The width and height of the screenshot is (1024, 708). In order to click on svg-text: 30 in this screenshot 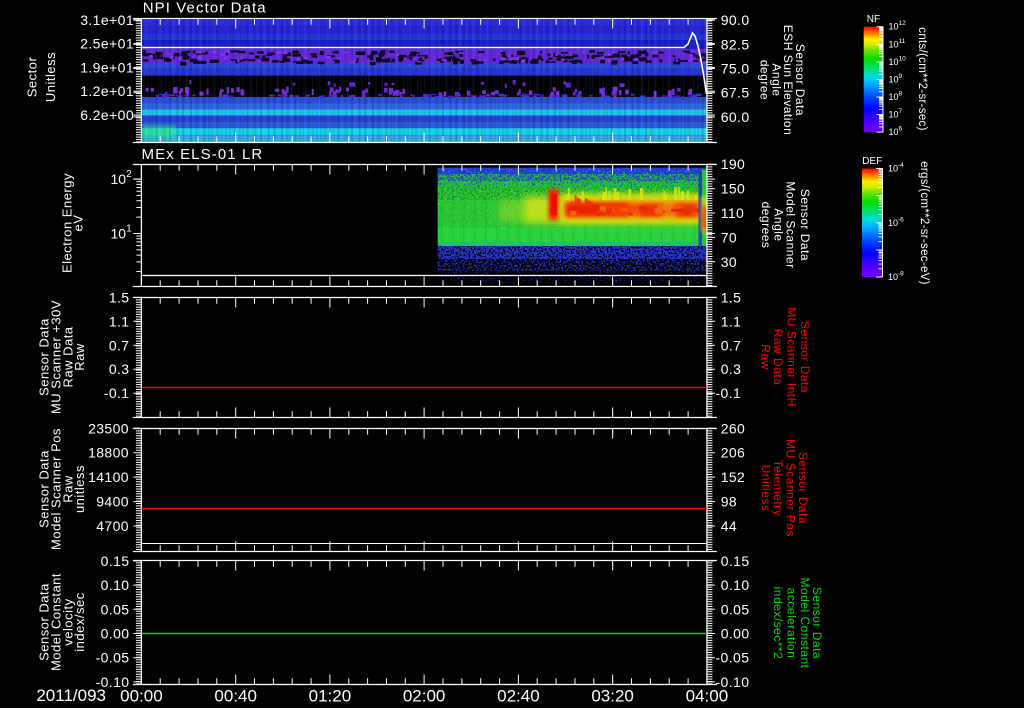, I will do `click(729, 262)`.